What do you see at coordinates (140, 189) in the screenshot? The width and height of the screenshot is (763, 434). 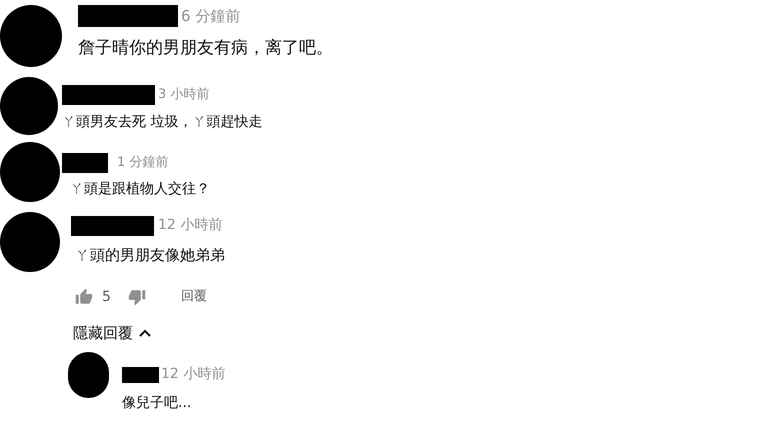 I see `comment-text: ㄚ頭是跟植物人交往？` at bounding box center [140, 189].